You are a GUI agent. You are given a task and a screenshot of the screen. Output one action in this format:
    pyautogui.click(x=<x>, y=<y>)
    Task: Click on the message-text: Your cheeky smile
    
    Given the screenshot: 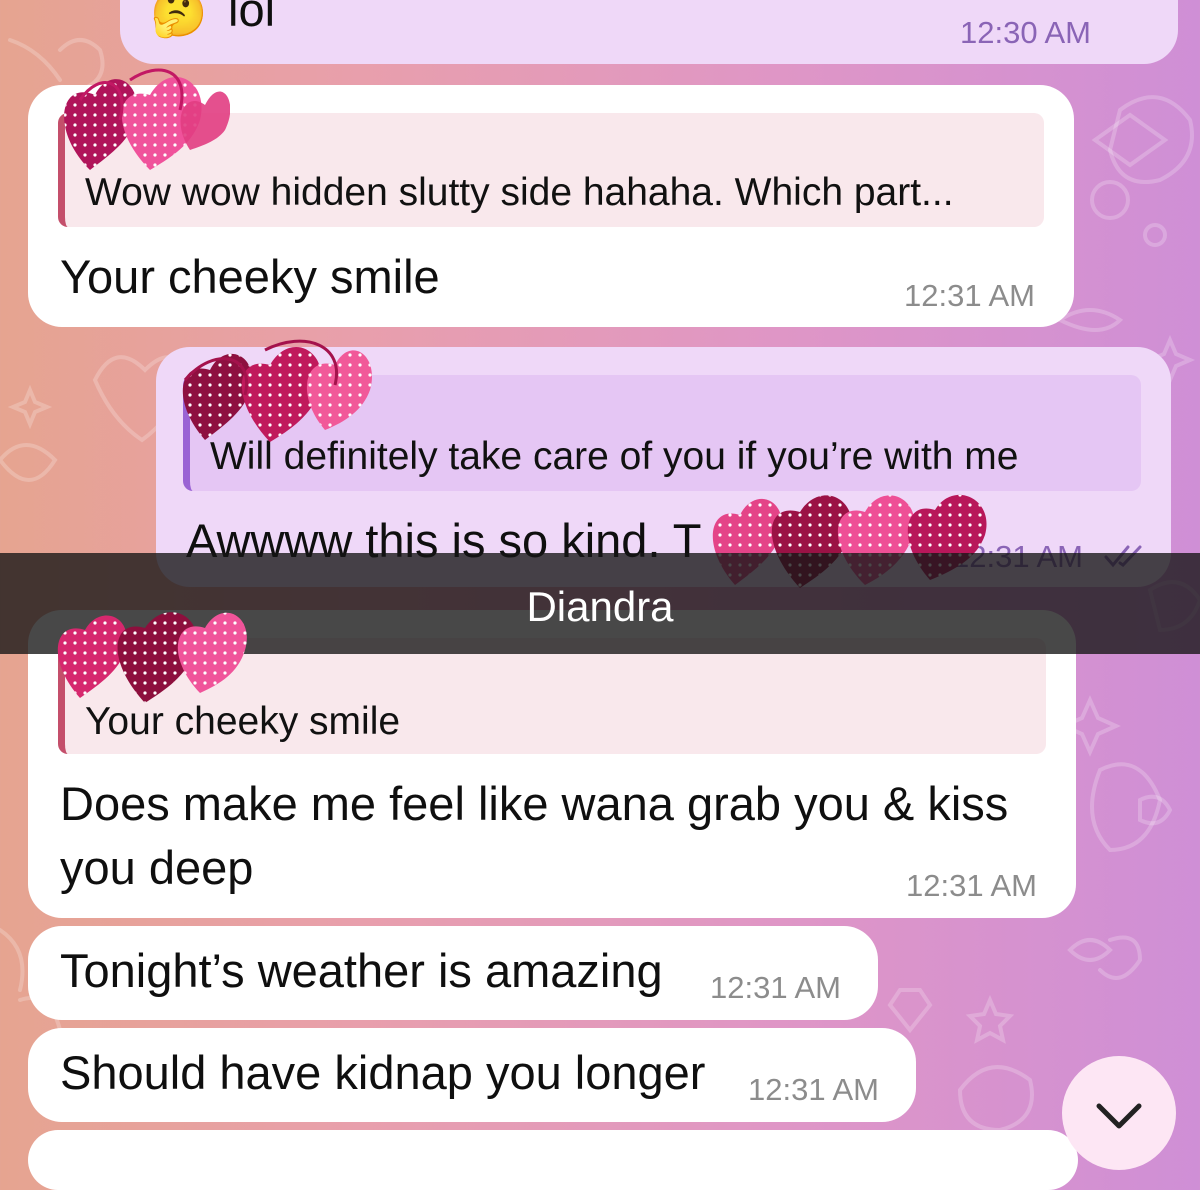 What is the action you would take?
    pyautogui.click(x=250, y=276)
    